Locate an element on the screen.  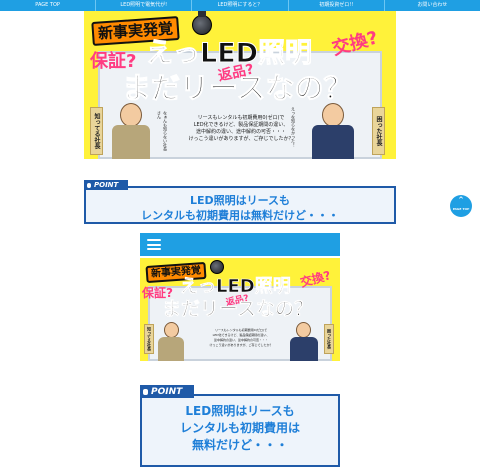
hero-speech-right: えっな知らなかった！ is located at coordinates (293, 127).